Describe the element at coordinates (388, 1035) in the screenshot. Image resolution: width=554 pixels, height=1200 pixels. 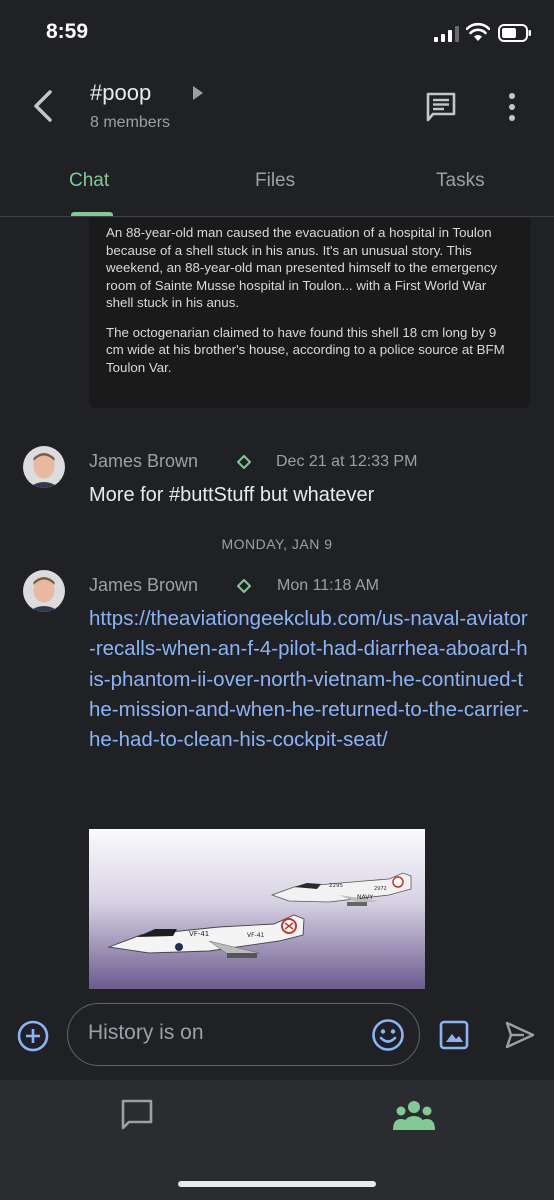
I see `emoji-icon` at that location.